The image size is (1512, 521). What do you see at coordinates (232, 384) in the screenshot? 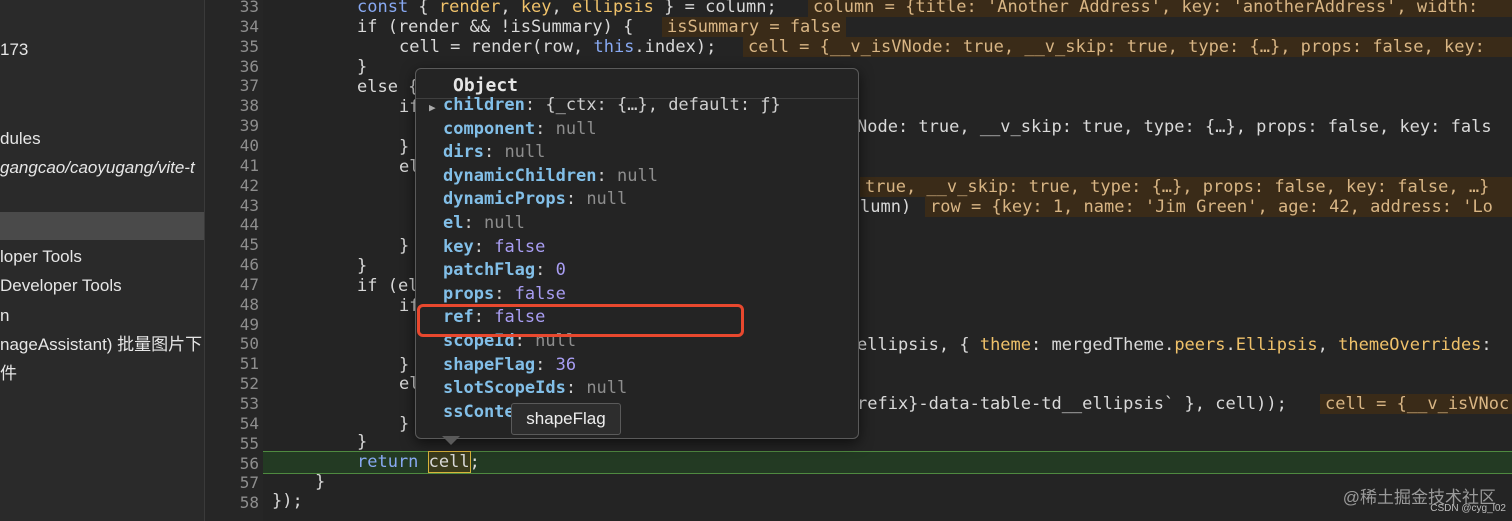
I see `line-number: 52` at bounding box center [232, 384].